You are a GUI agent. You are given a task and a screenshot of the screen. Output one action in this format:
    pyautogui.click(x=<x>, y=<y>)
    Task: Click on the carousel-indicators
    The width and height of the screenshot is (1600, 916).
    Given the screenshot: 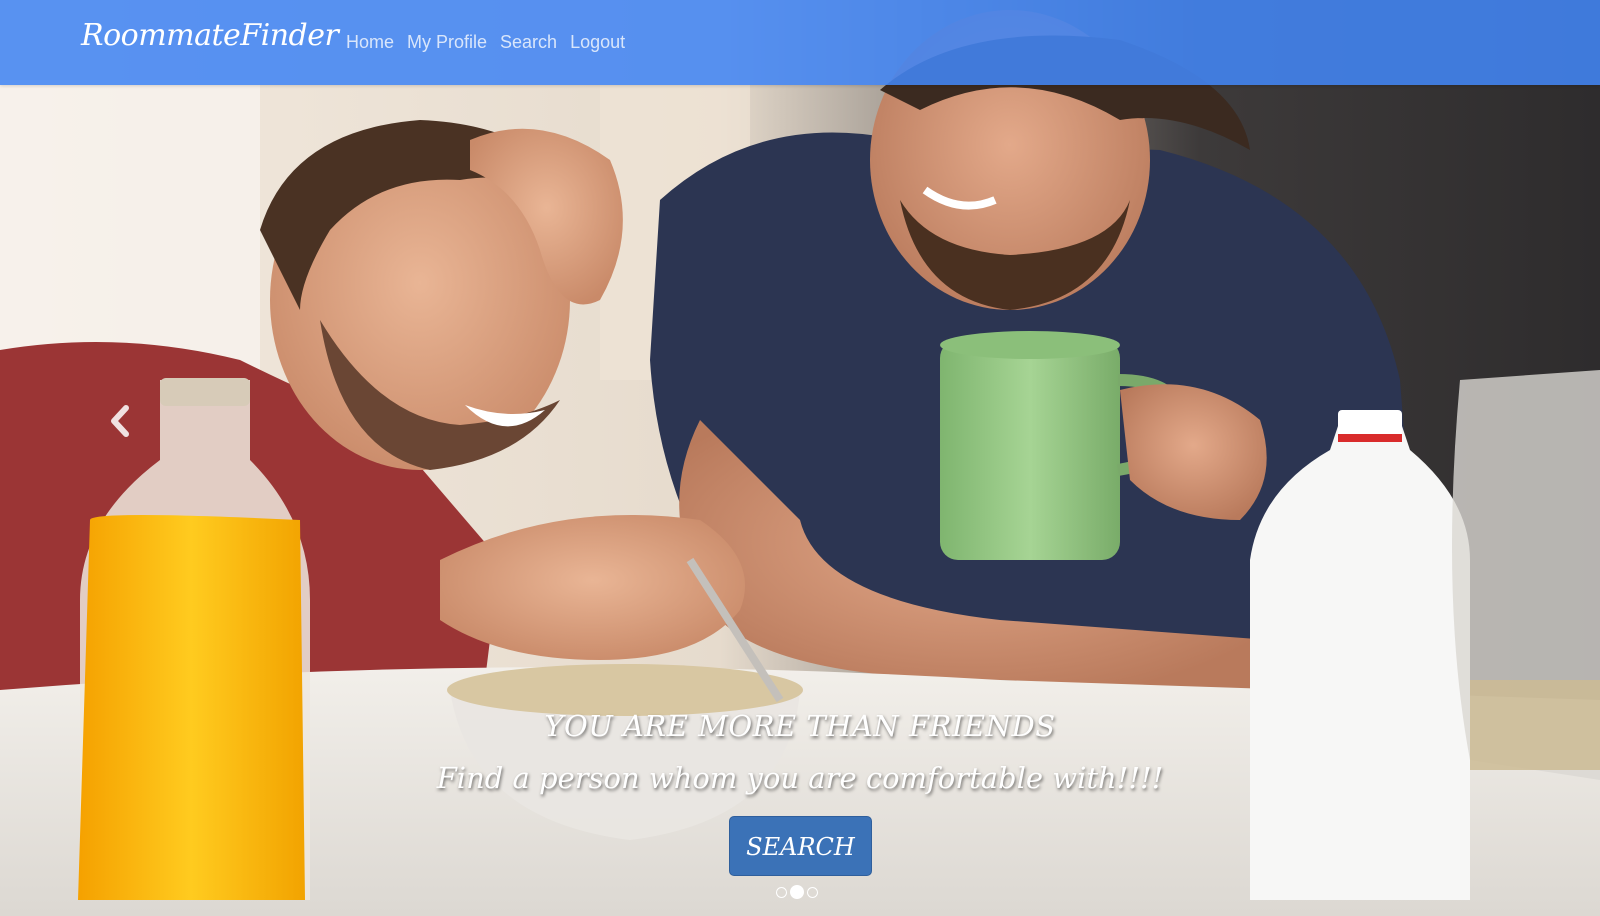 What is the action you would take?
    pyautogui.click(x=797, y=892)
    